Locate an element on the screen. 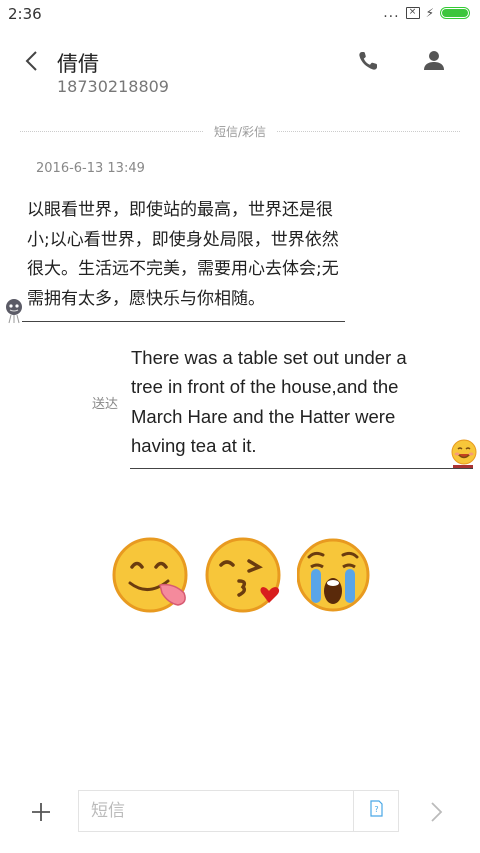  tongue-out-face-icon is located at coordinates (152, 575).